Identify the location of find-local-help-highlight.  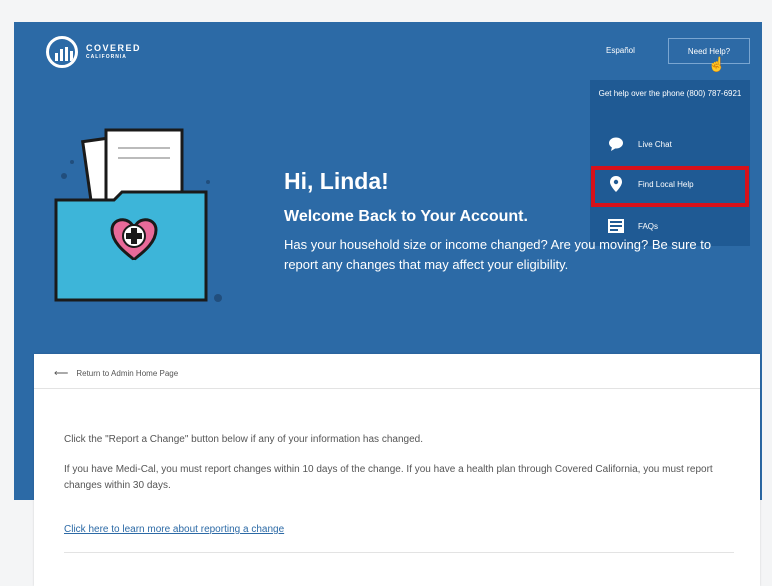
(670, 186).